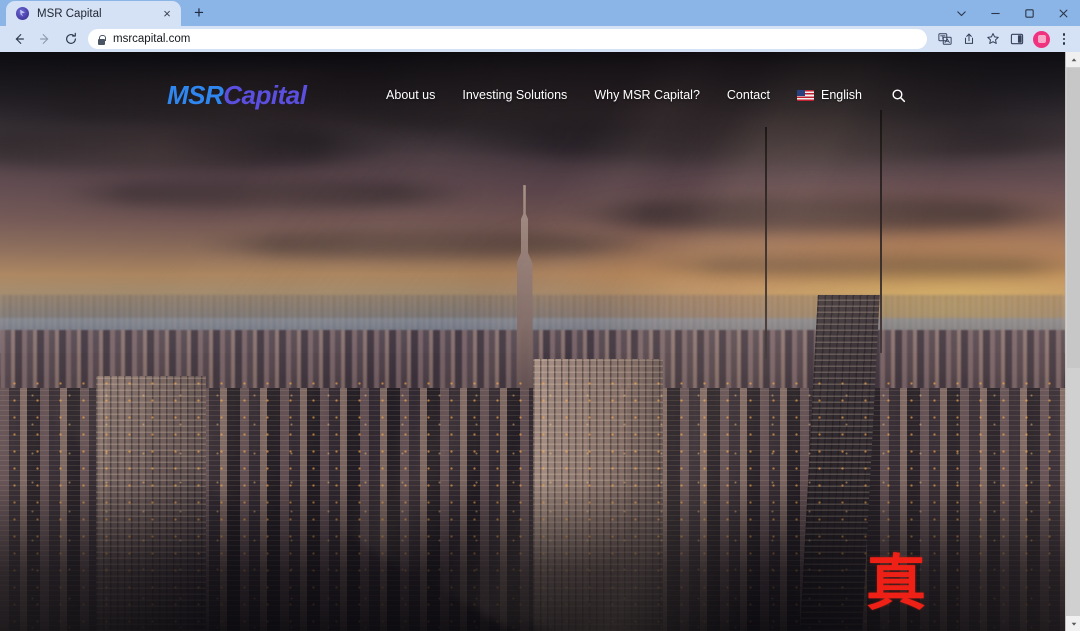 The height and width of the screenshot is (631, 1080). What do you see at coordinates (748, 95) in the screenshot?
I see `nav-item-contact: Contact` at bounding box center [748, 95].